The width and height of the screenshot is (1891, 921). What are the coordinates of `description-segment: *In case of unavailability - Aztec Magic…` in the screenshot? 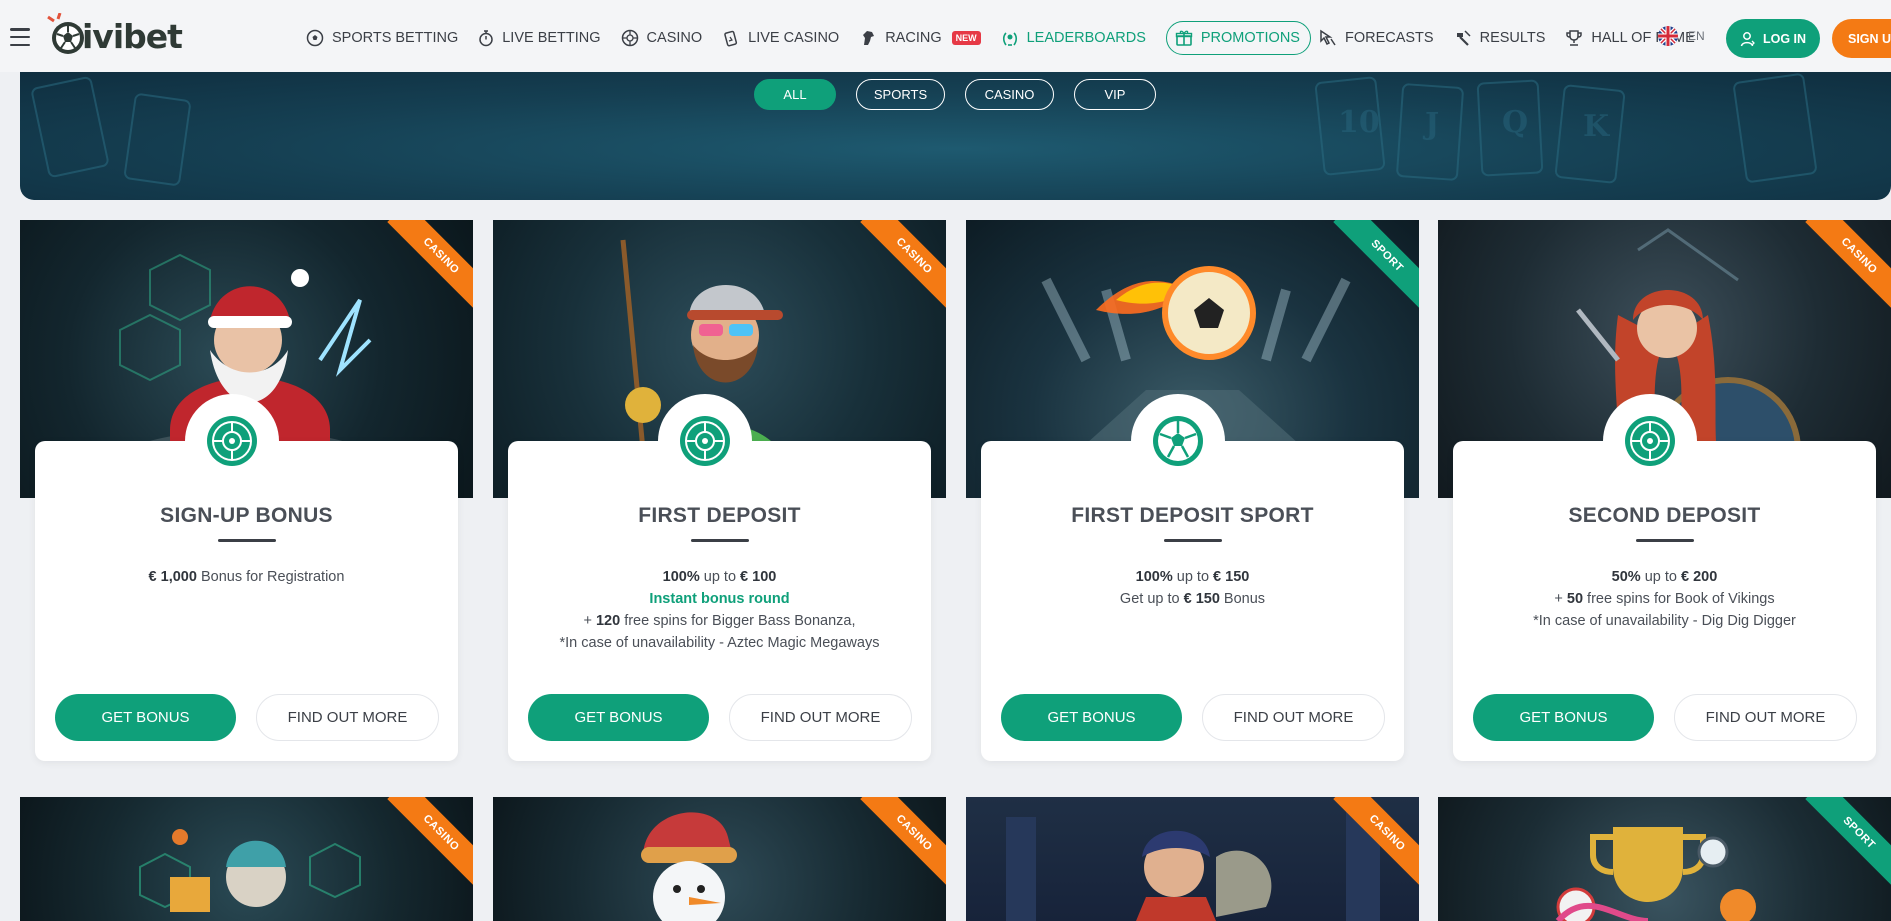 It's located at (719, 643).